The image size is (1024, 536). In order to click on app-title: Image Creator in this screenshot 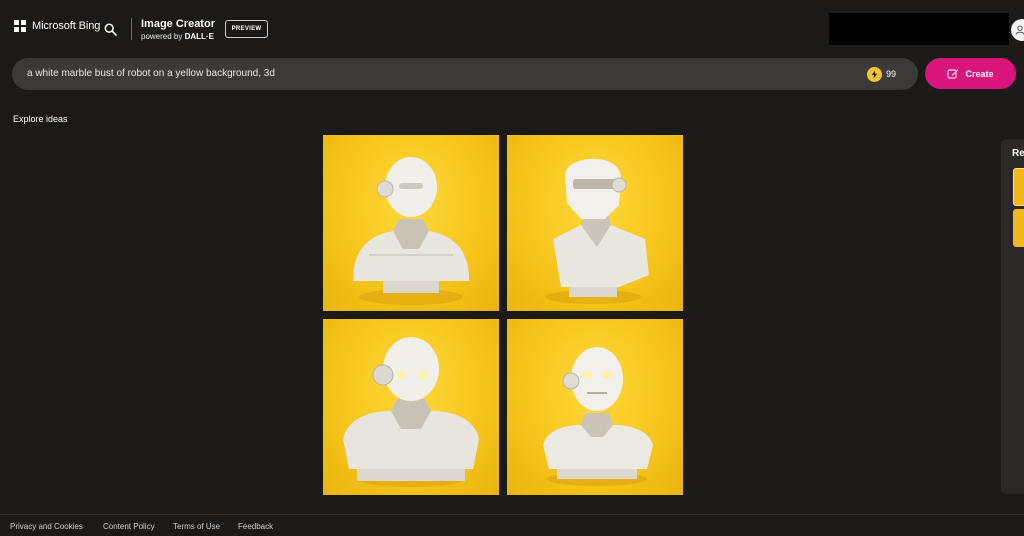, I will do `click(178, 24)`.